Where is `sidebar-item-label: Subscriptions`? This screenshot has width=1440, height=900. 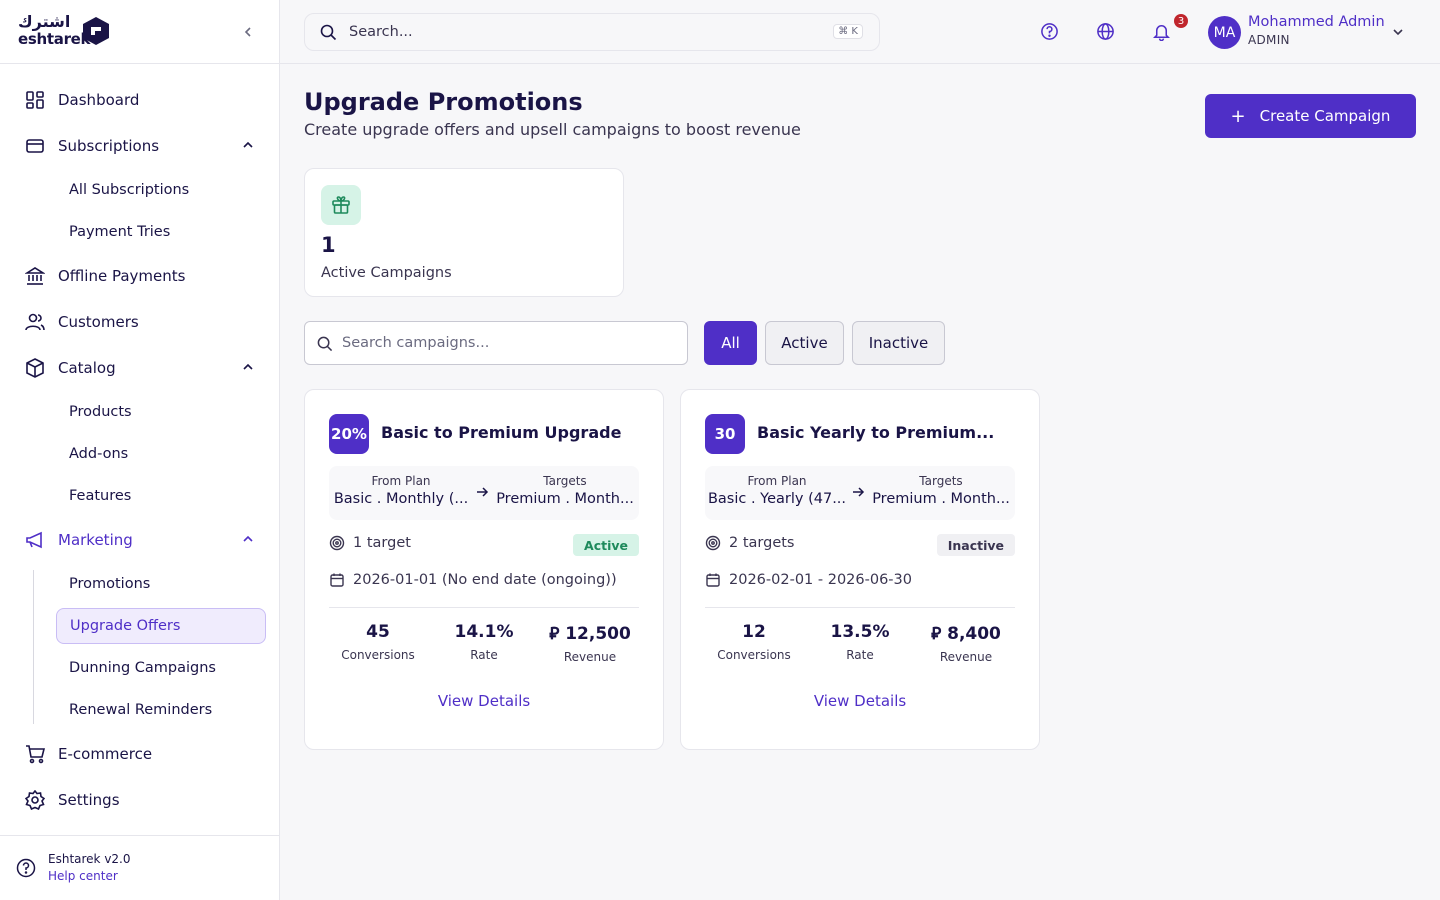
sidebar-item-label: Subscriptions is located at coordinates (109, 146).